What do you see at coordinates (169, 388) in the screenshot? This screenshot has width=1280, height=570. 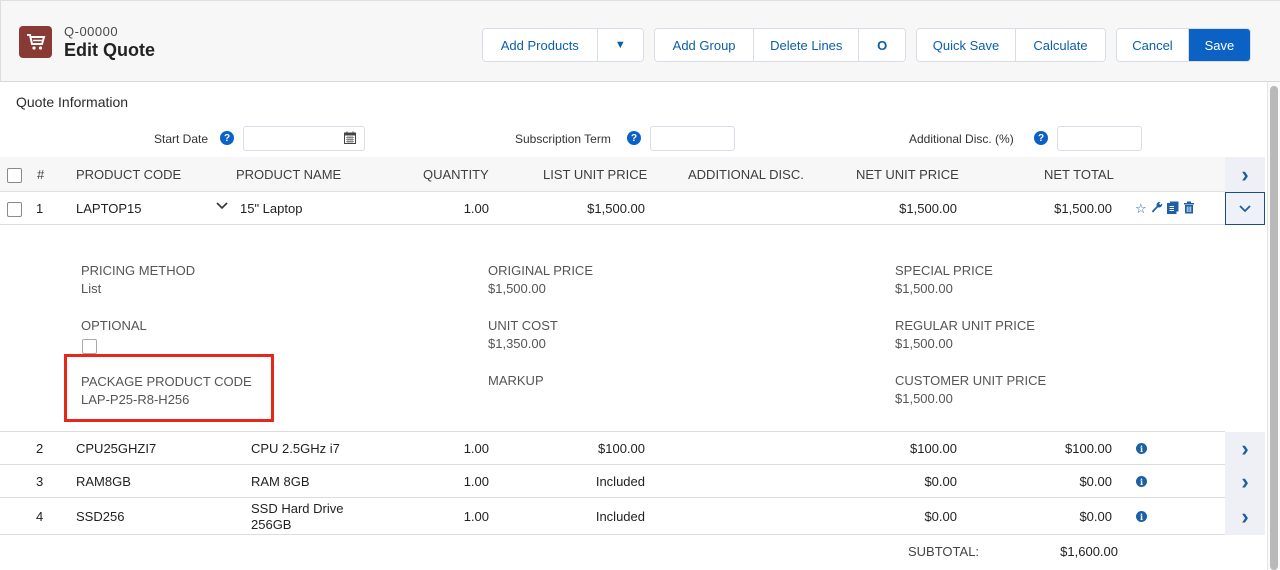 I see `highlight-annotation` at bounding box center [169, 388].